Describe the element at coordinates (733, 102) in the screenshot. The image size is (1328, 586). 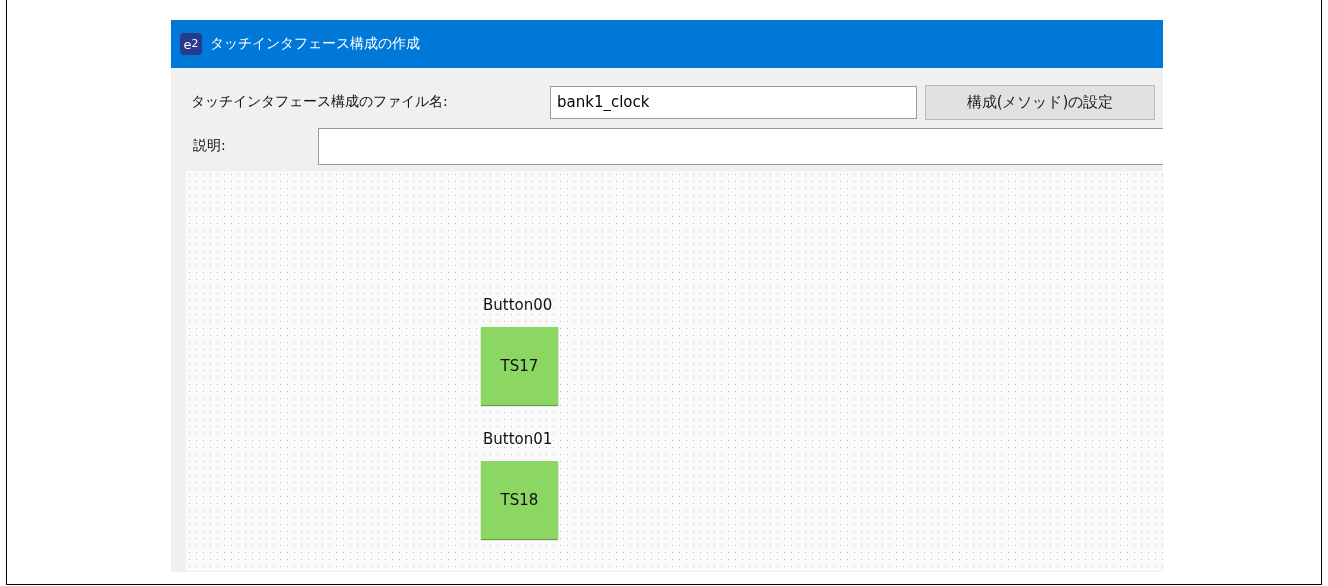
I see `file-name-field: bank1_clock` at that location.